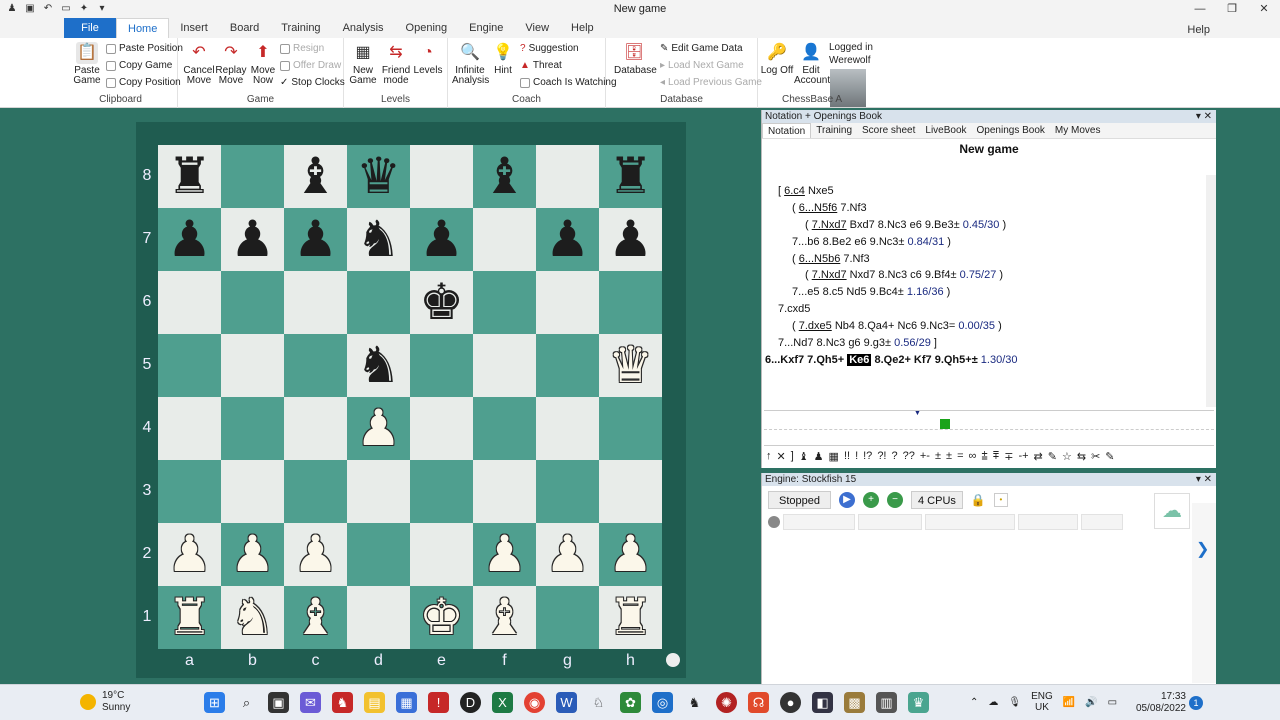 The width and height of the screenshot is (1280, 720). I want to click on square-h7: ♟, so click(630, 239).